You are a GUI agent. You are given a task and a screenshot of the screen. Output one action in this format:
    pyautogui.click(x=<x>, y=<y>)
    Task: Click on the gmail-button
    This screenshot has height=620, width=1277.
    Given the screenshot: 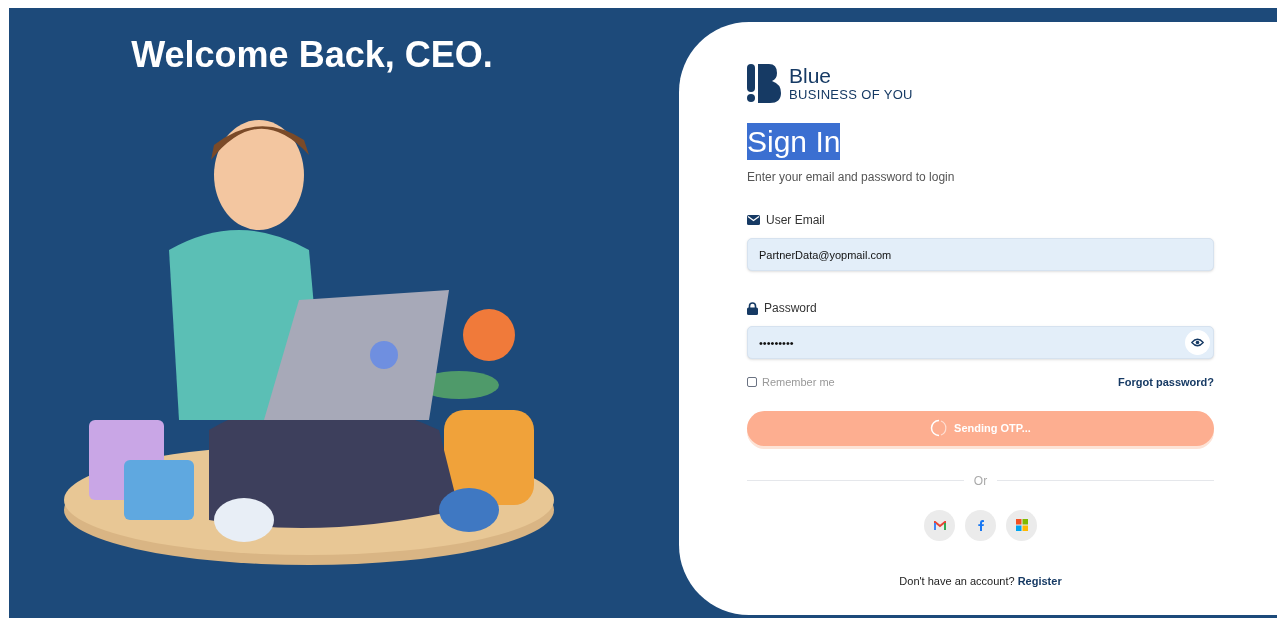 What is the action you would take?
    pyautogui.click(x=939, y=525)
    